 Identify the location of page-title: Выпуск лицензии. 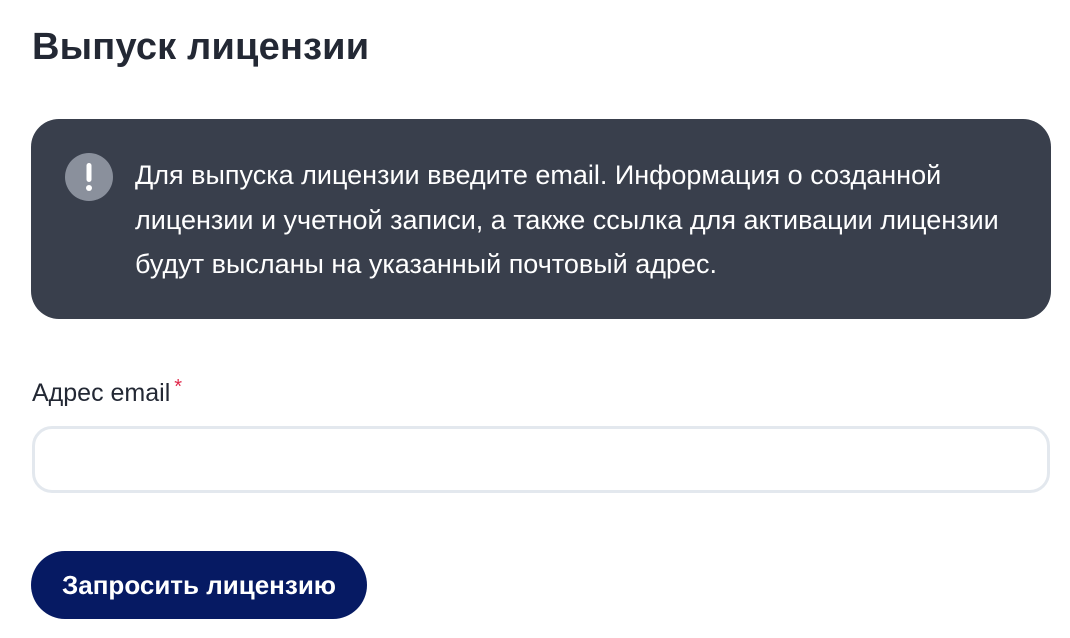
(201, 47).